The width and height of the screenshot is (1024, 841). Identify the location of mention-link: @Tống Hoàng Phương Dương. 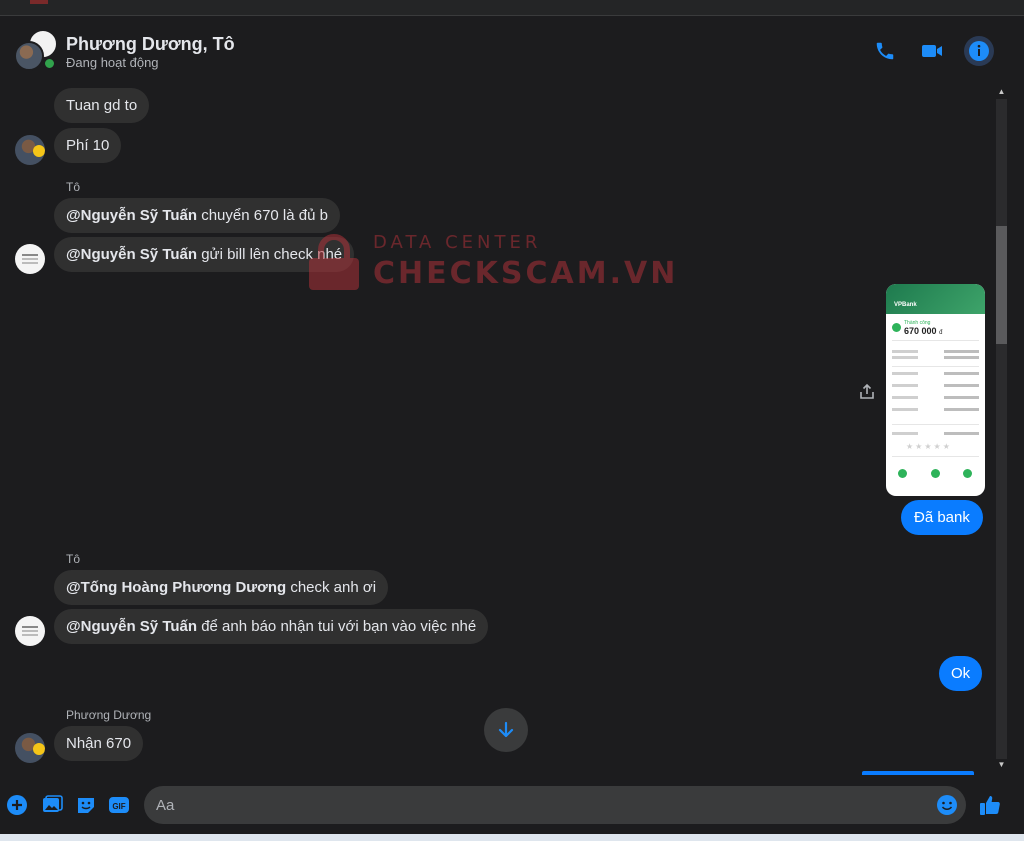
(176, 587).